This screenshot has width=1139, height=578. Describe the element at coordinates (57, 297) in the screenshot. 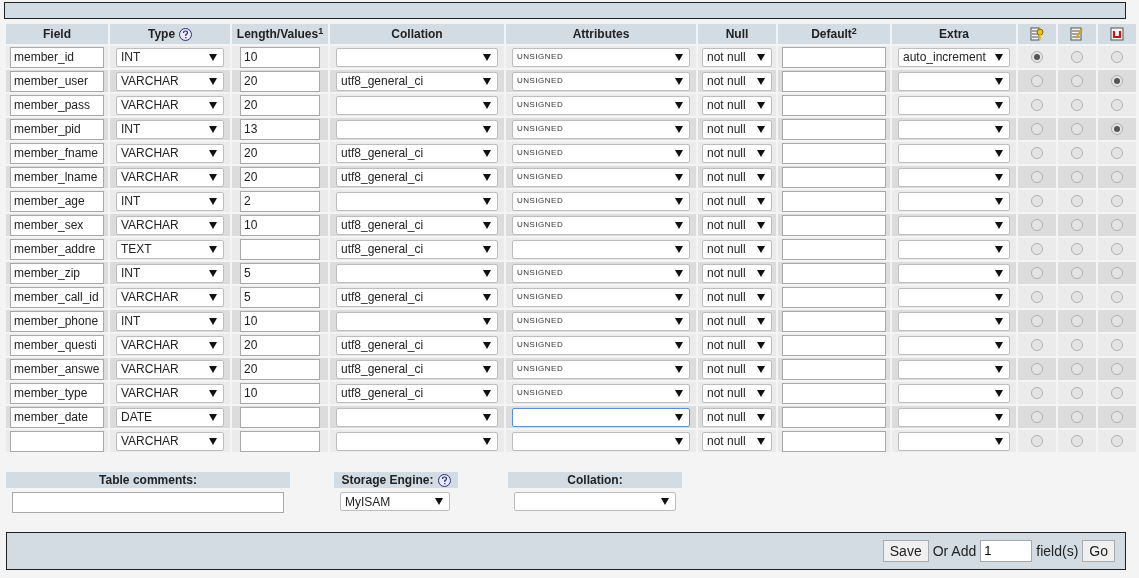

I see `field-name-input: member_call_id` at that location.